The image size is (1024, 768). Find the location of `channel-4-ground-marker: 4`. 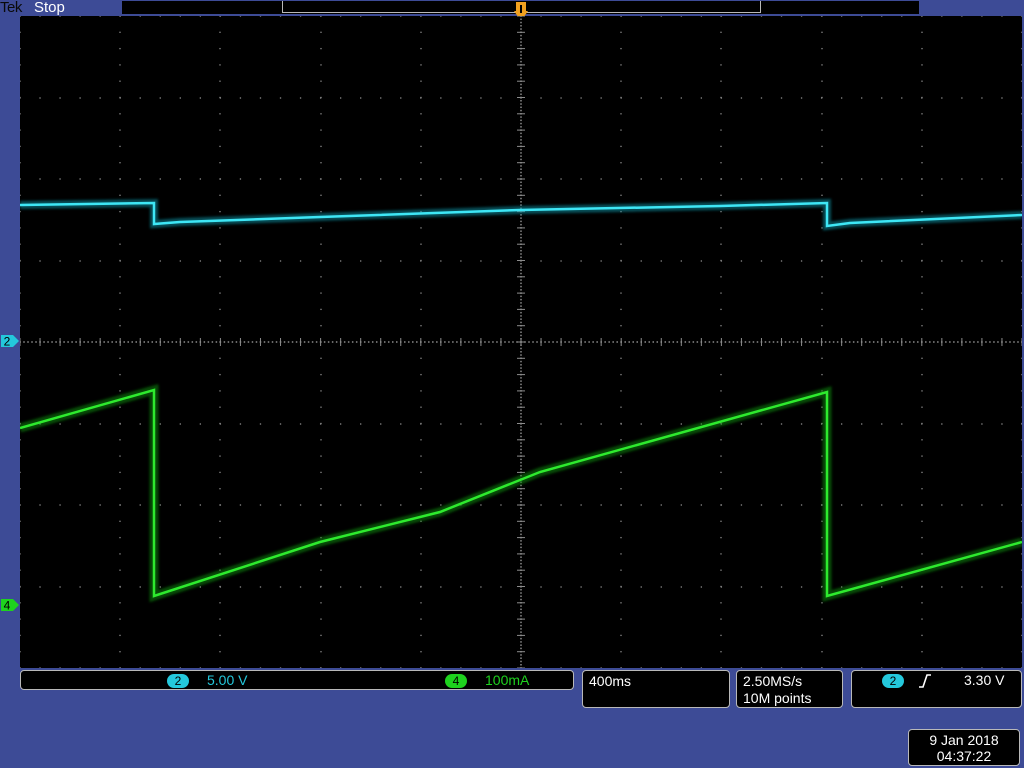

channel-4-ground-marker: 4 is located at coordinates (10, 605).